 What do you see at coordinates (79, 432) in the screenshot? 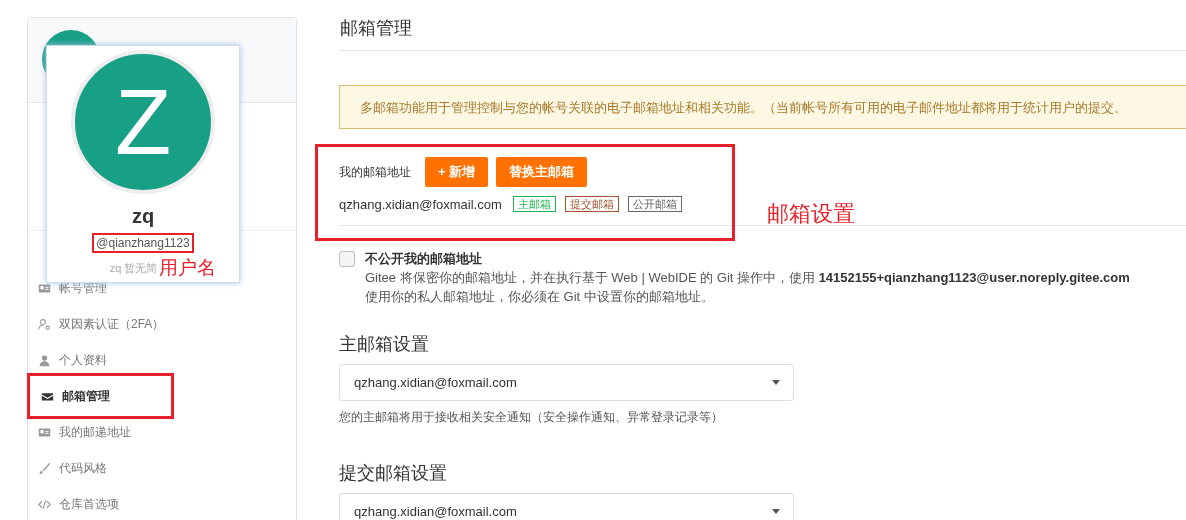
I see `sidebar-item: 我的邮递地址` at bounding box center [79, 432].